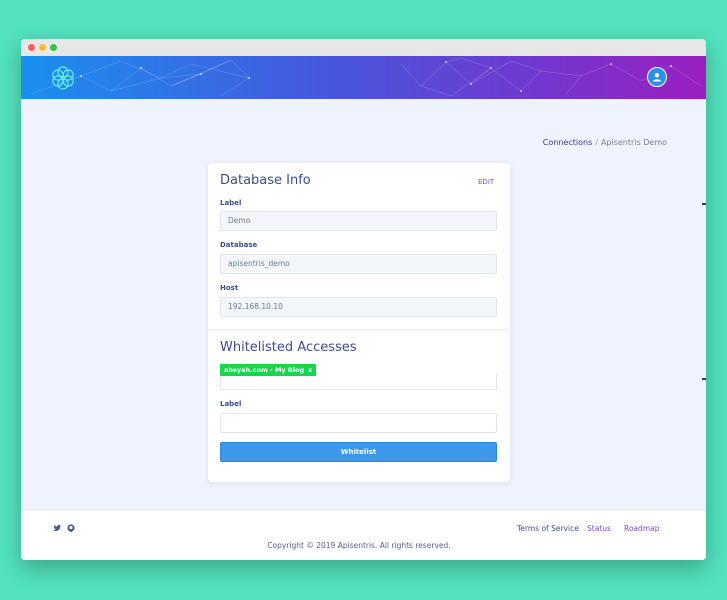  I want to click on window-titlebar, so click(363, 47).